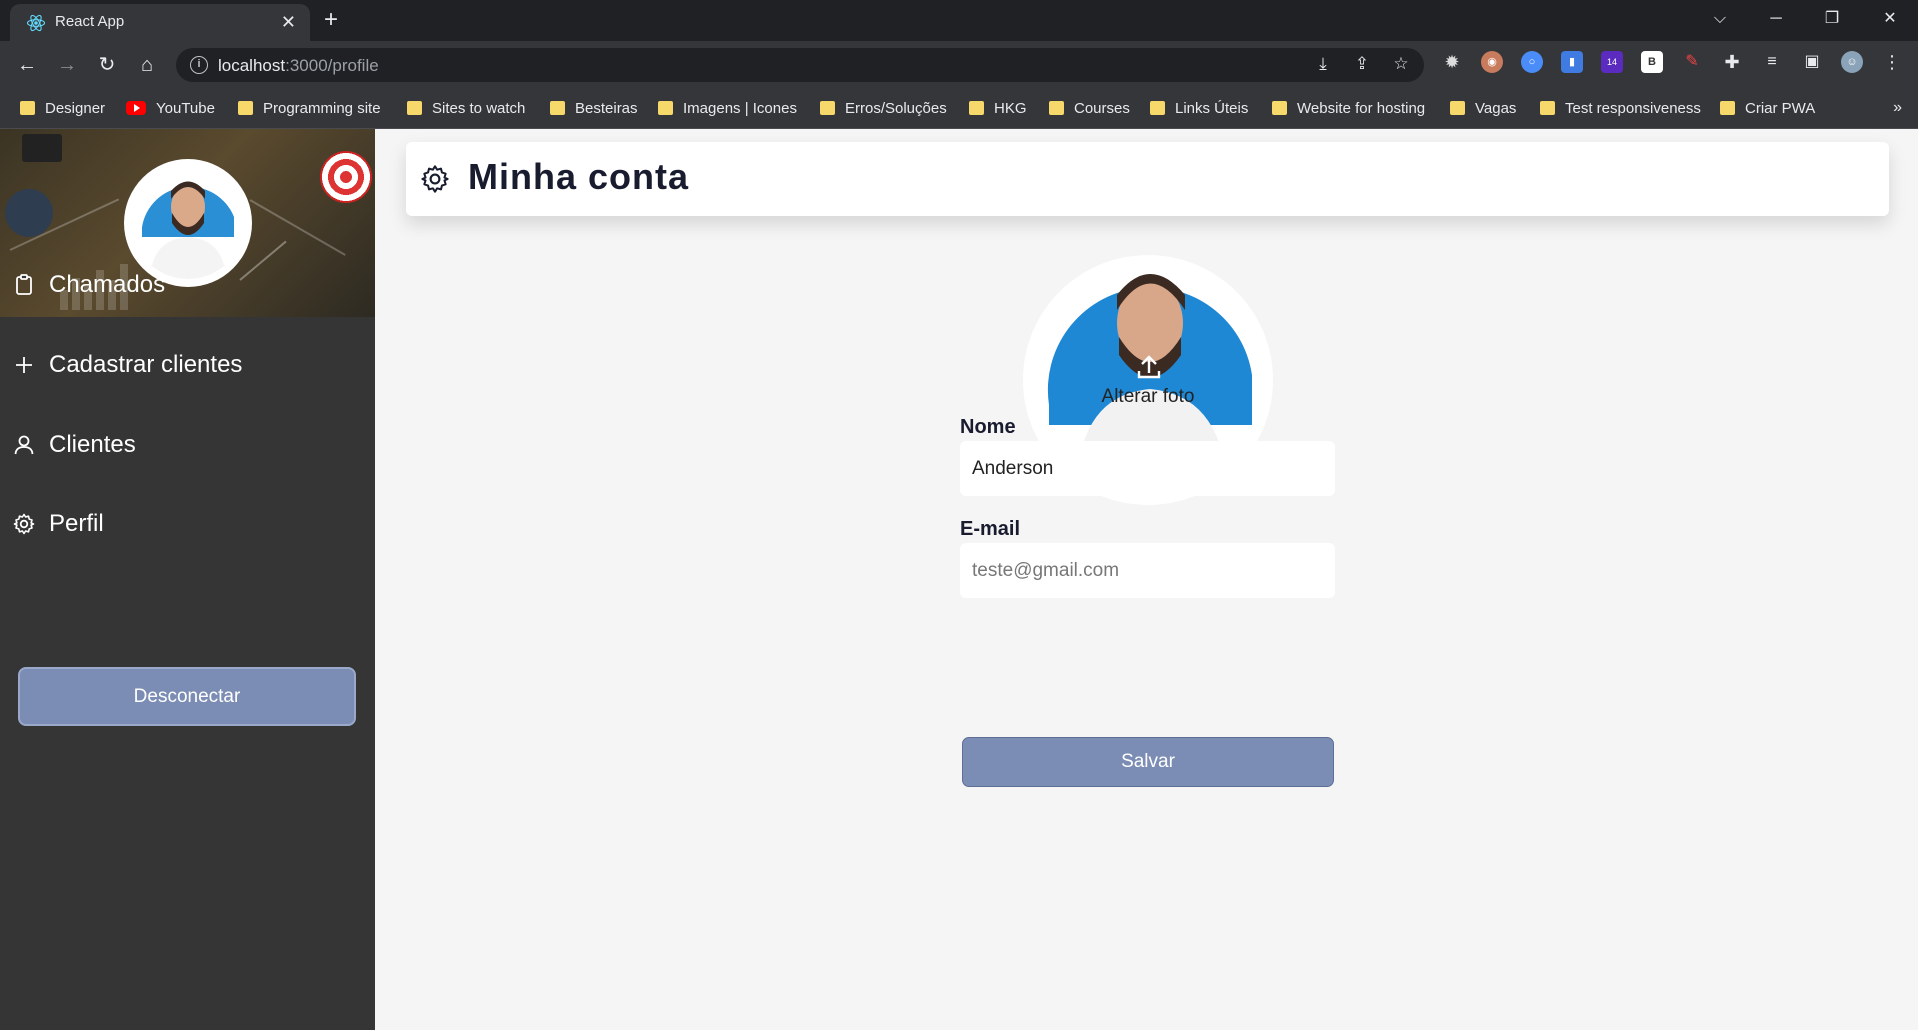 This screenshot has width=1918, height=1030. What do you see at coordinates (1147, 468) in the screenshot?
I see `name-input` at bounding box center [1147, 468].